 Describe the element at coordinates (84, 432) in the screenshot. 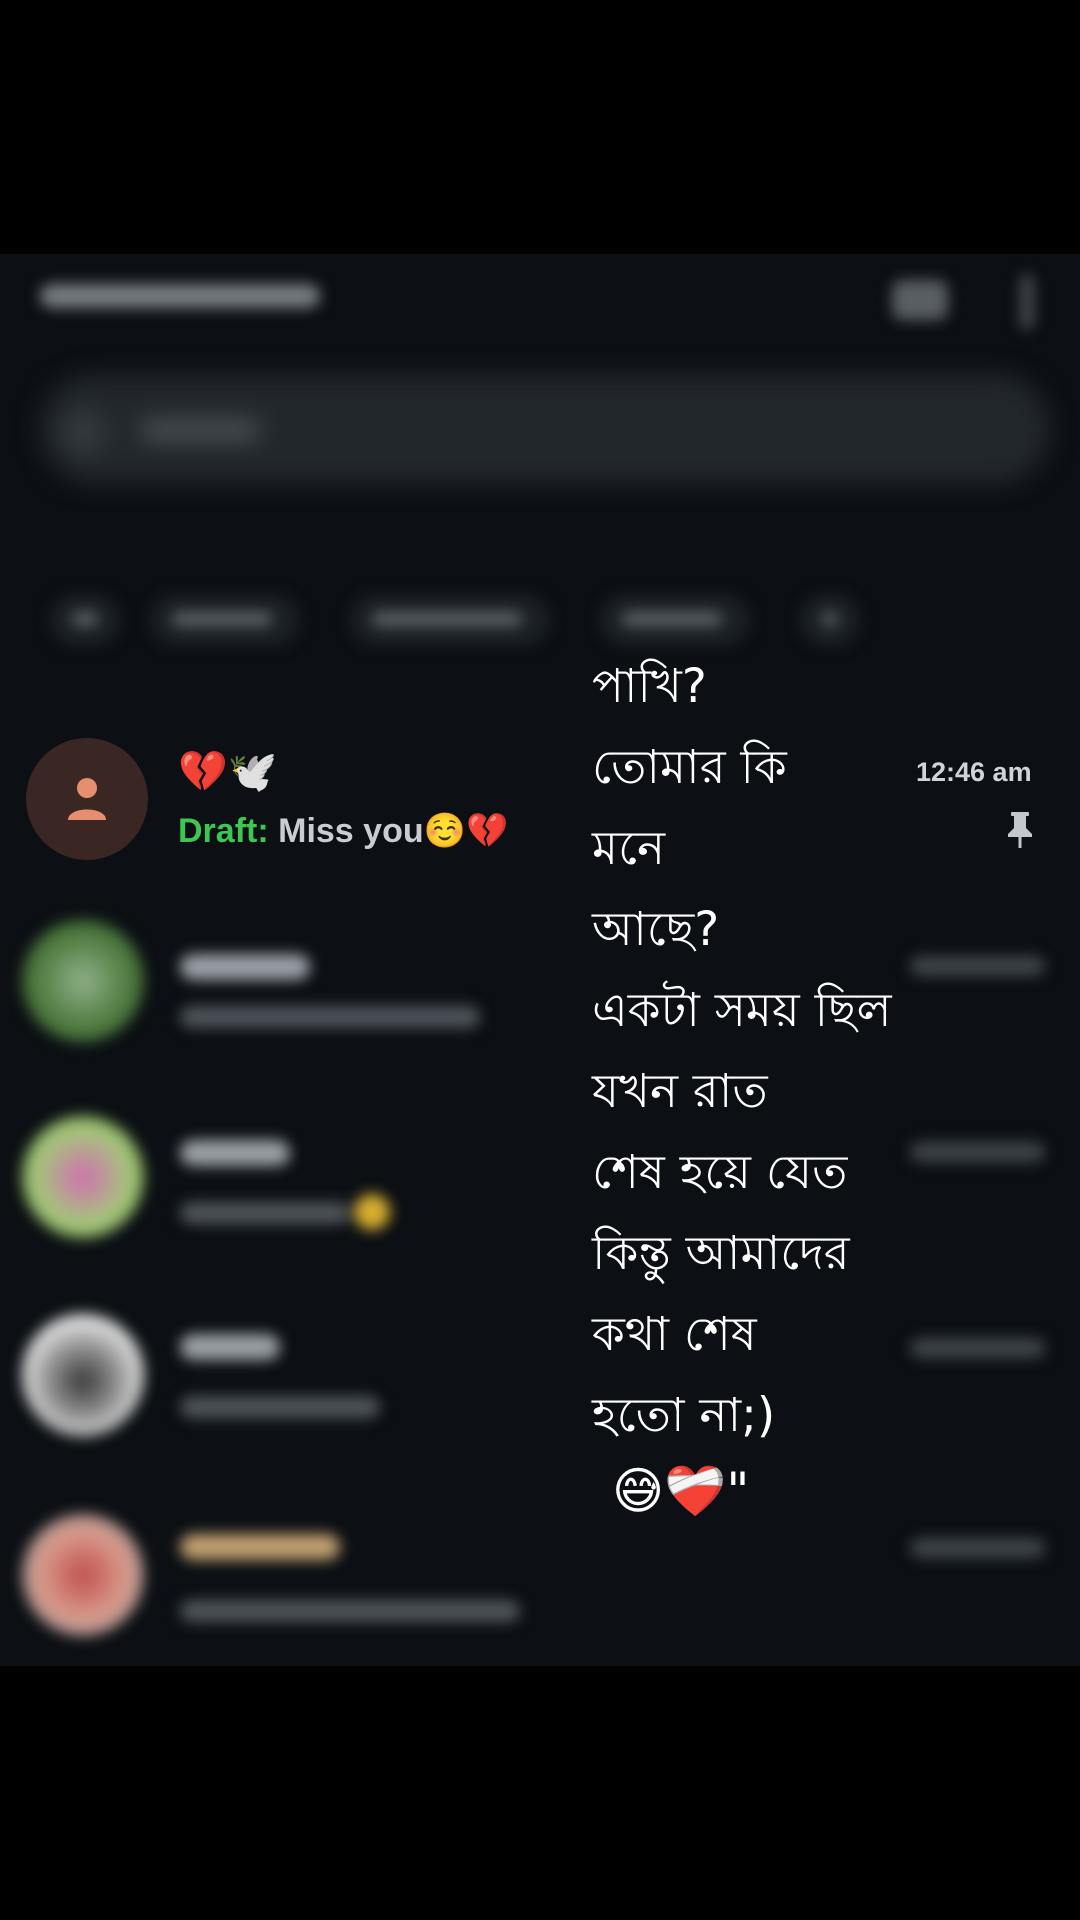

I see `search-icon` at that location.